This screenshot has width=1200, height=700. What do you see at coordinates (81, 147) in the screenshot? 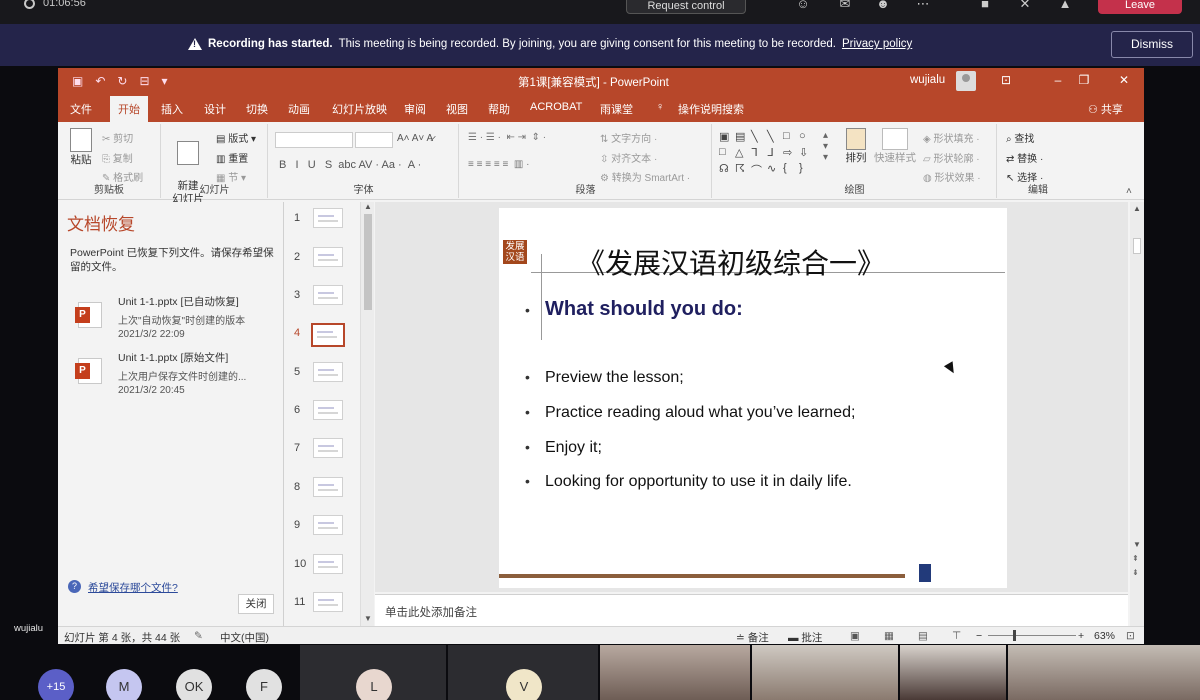
I see `paste-button: 粘贴` at bounding box center [81, 147].